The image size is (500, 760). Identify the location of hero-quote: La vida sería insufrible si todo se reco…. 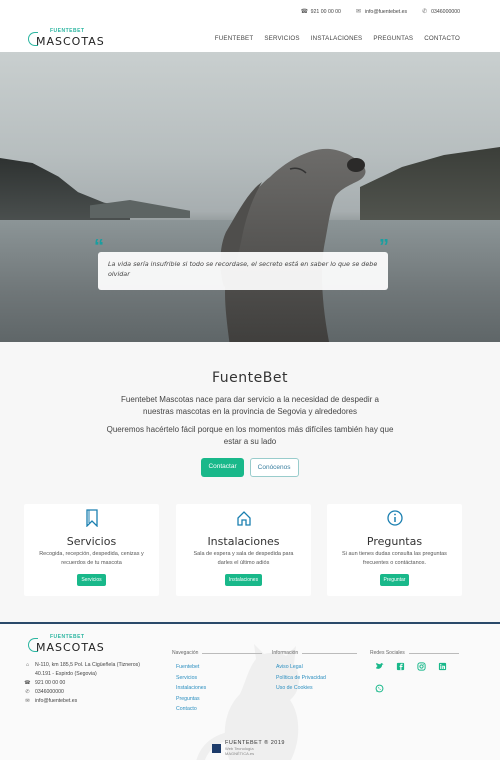
(243, 271).